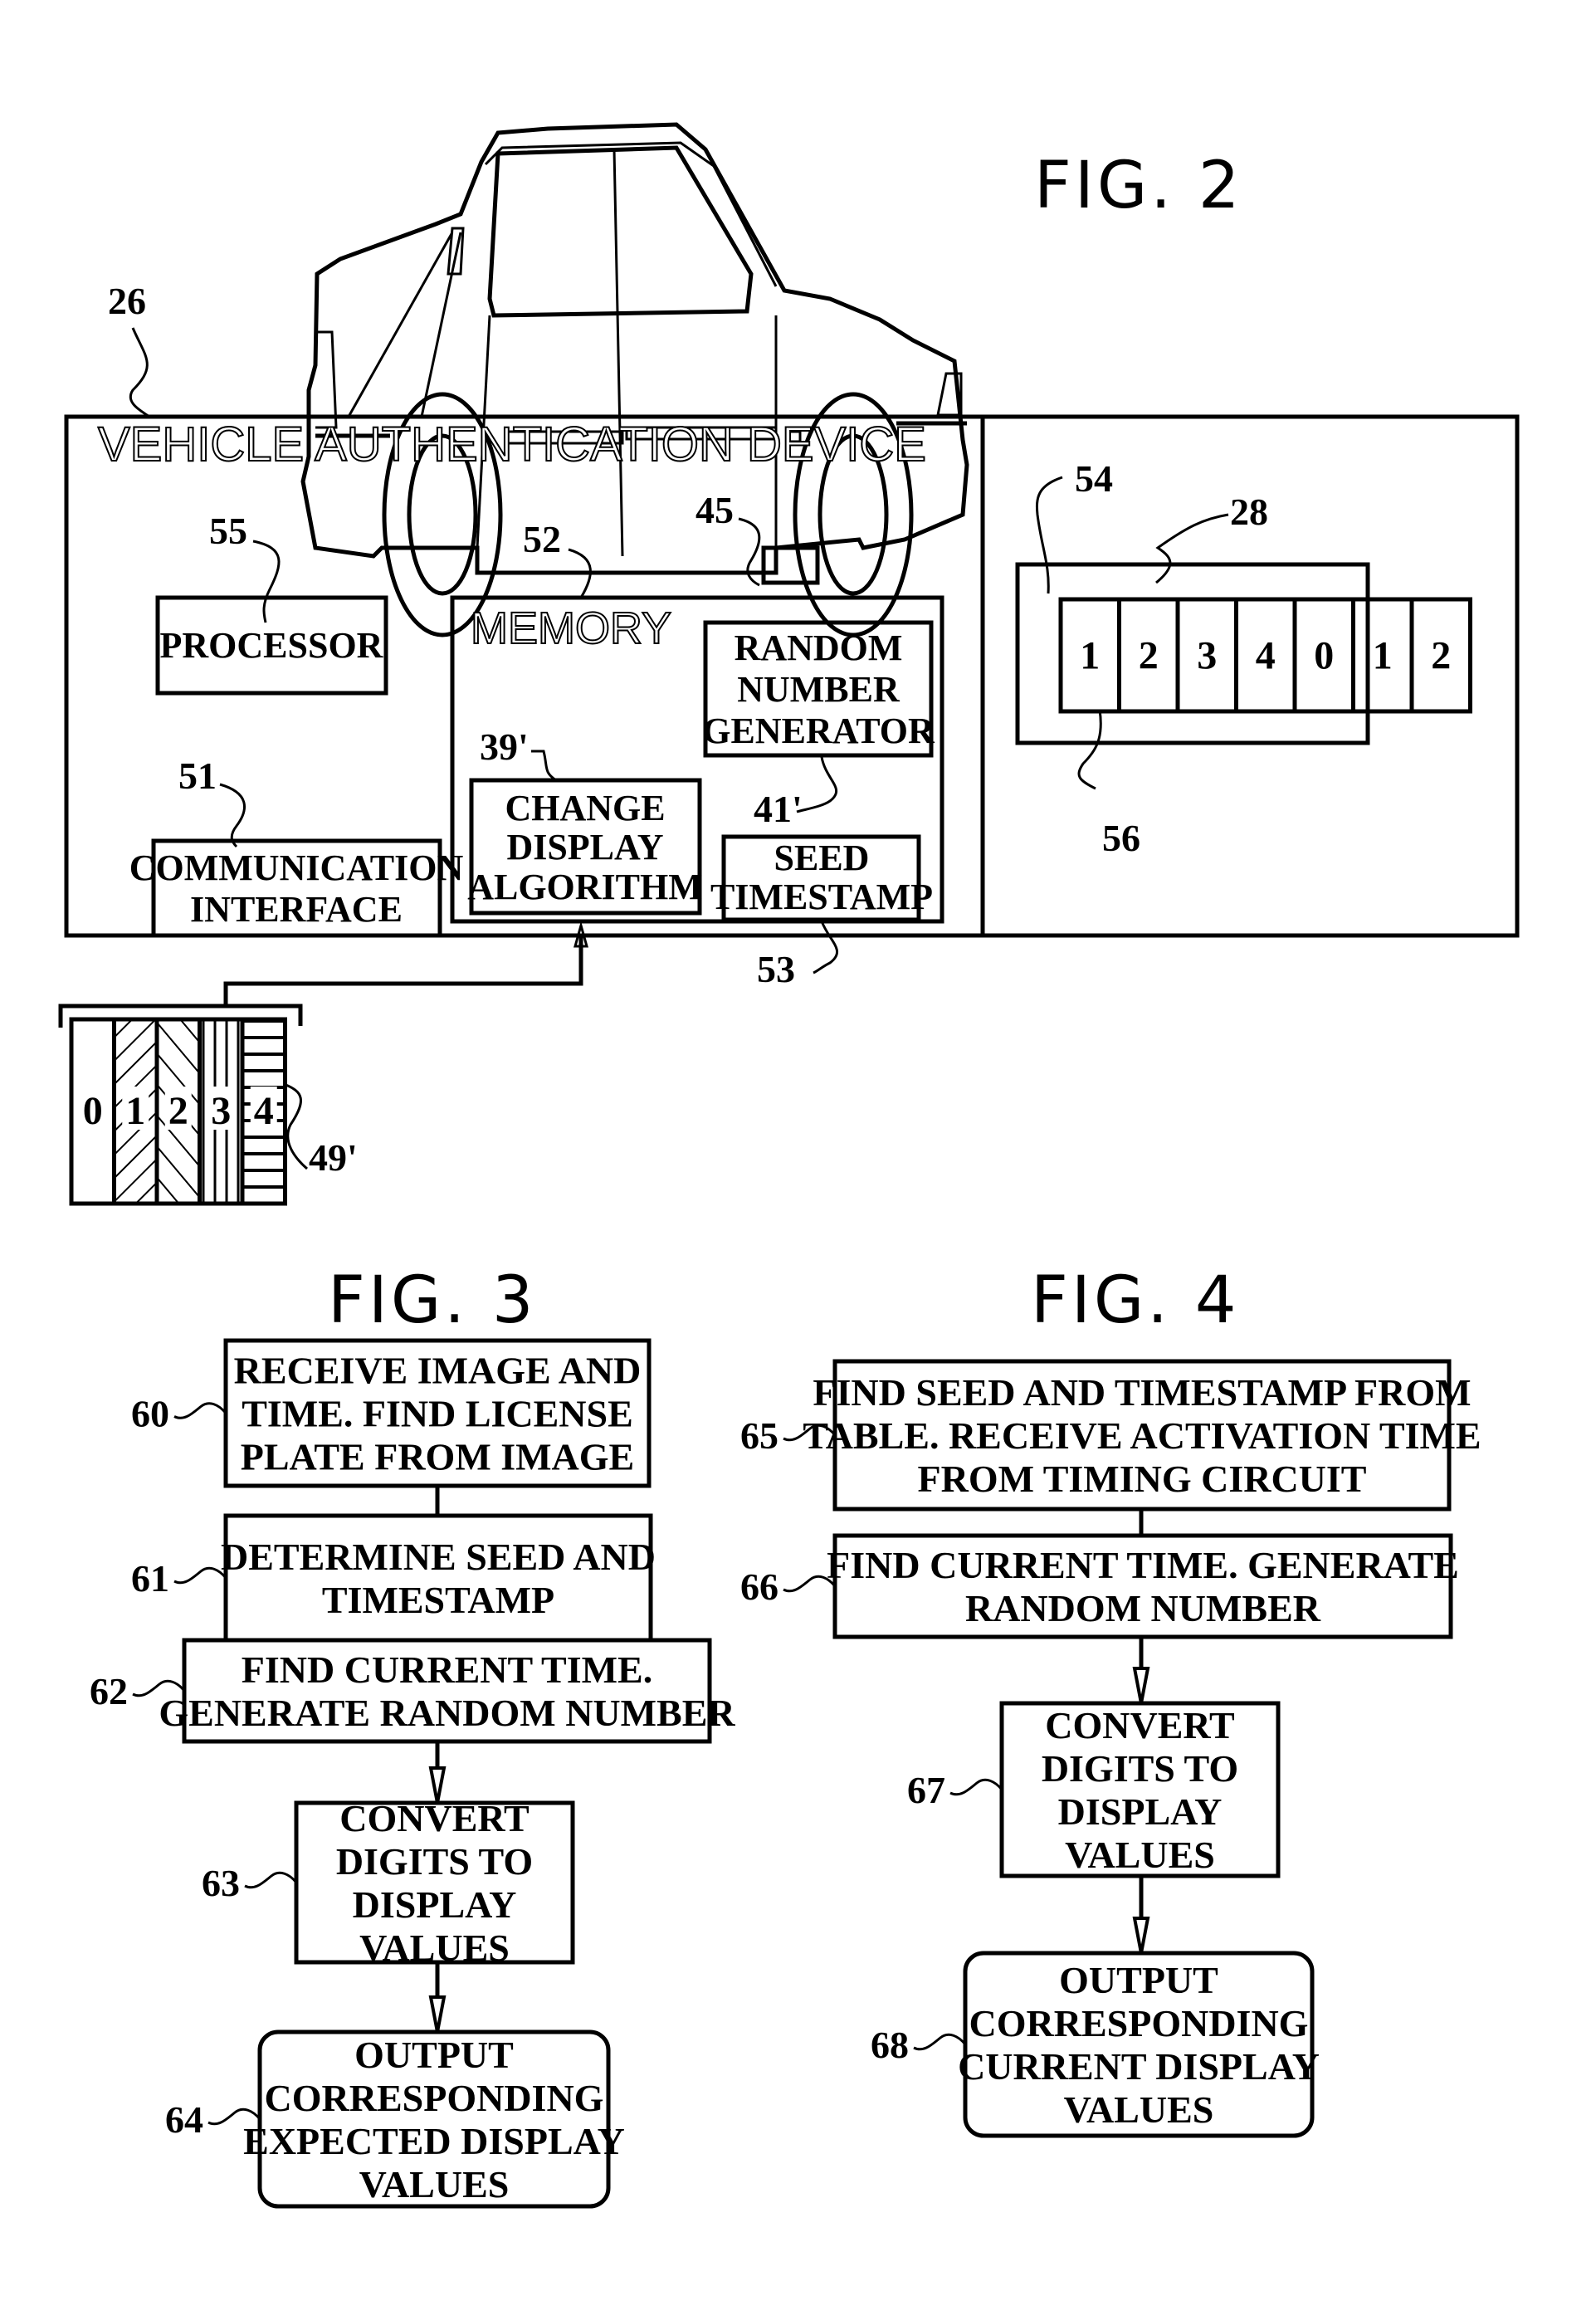  What do you see at coordinates (1142, 1435) in the screenshot?
I see `step-text: TABLE. RECEIVE ACTIVATION TIME` at bounding box center [1142, 1435].